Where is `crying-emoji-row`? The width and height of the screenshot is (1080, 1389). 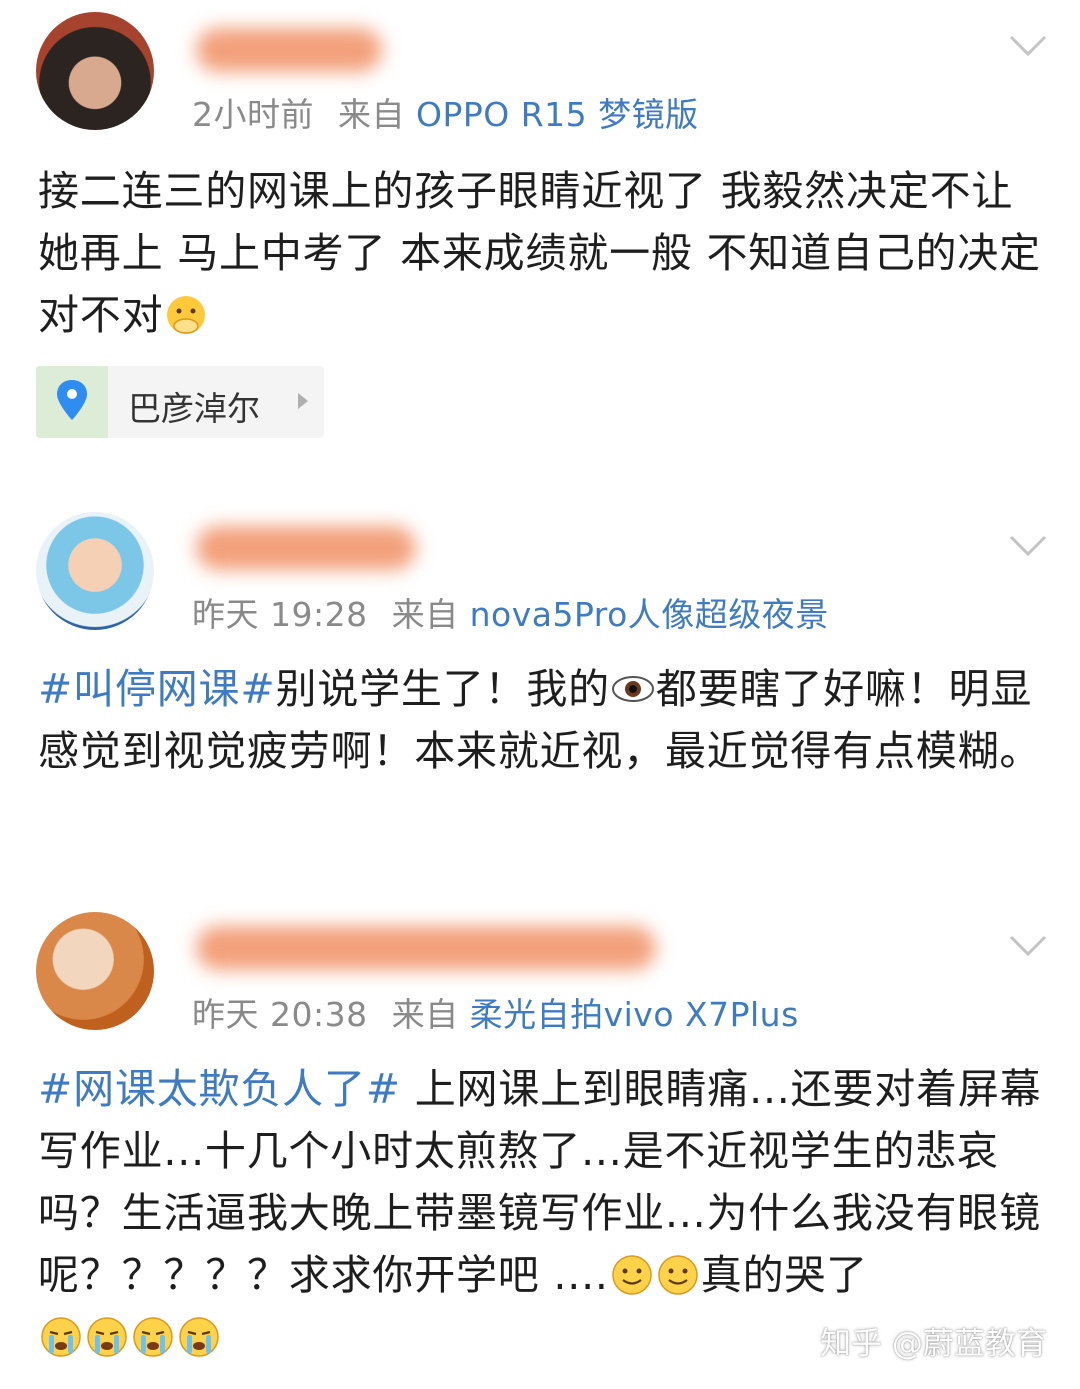 crying-emoji-row is located at coordinates (130, 1337).